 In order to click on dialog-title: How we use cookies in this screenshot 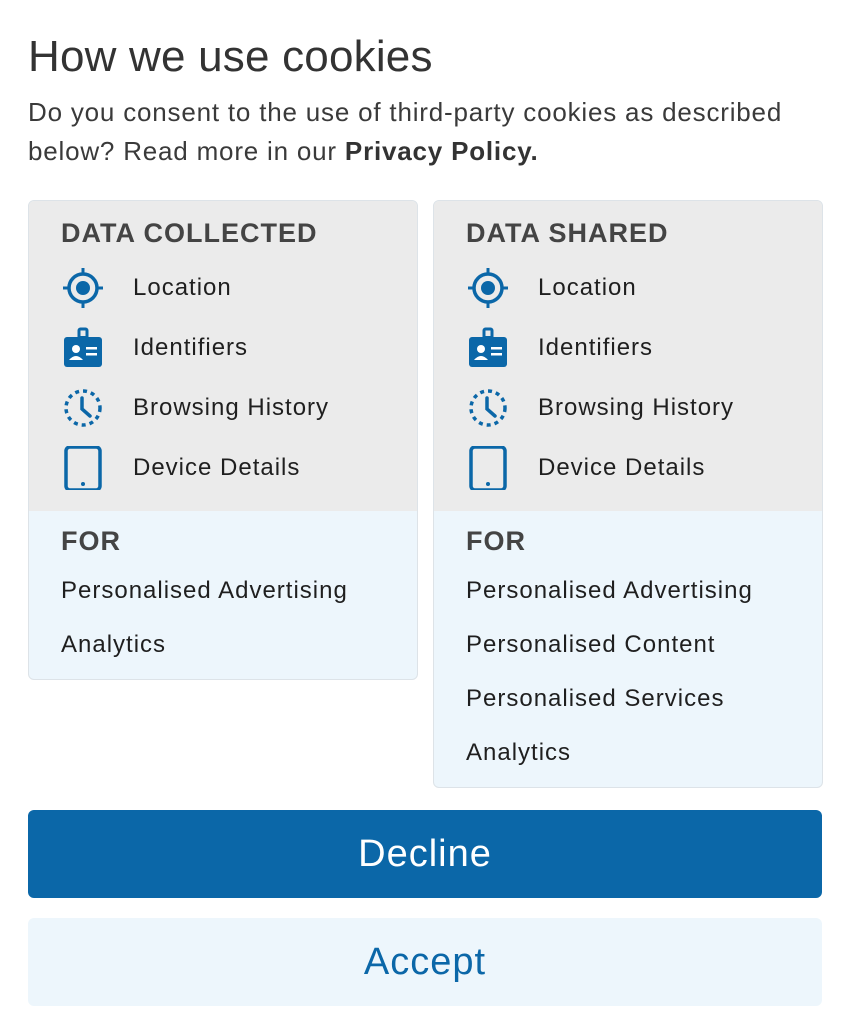, I will do `click(230, 56)`.